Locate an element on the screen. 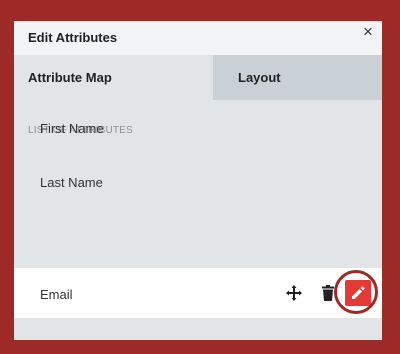 This screenshot has height=354, width=400. dialog-footer-strip is located at coordinates (198, 329).